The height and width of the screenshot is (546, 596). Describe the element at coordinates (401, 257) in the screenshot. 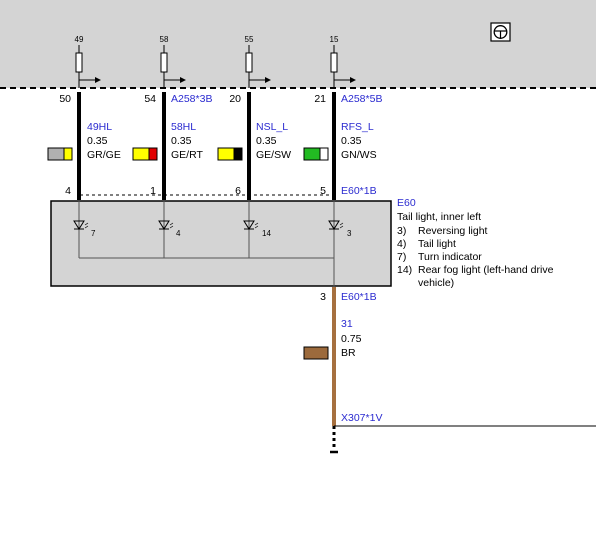

I see `function-num: 7)` at that location.